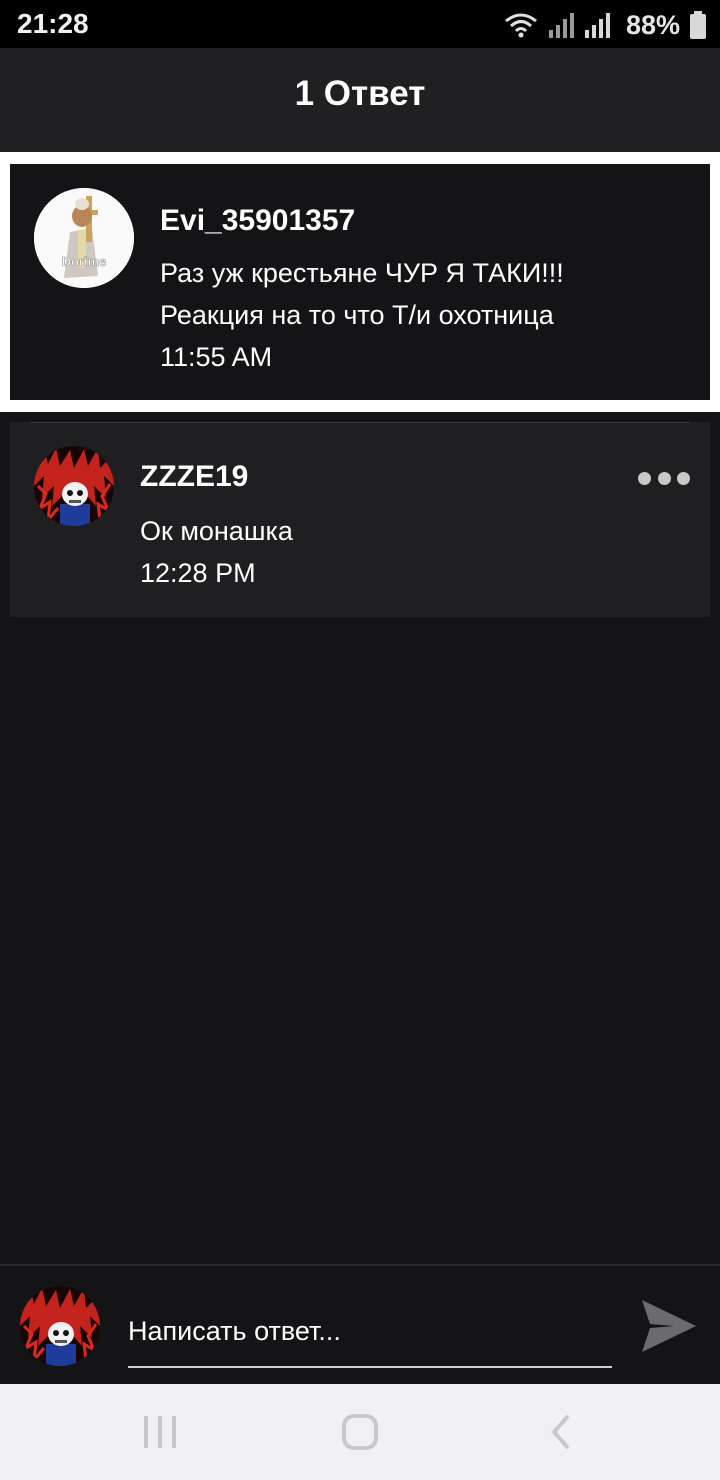 This screenshot has width=720, height=1480. What do you see at coordinates (360, 422) in the screenshot?
I see `divider` at bounding box center [360, 422].